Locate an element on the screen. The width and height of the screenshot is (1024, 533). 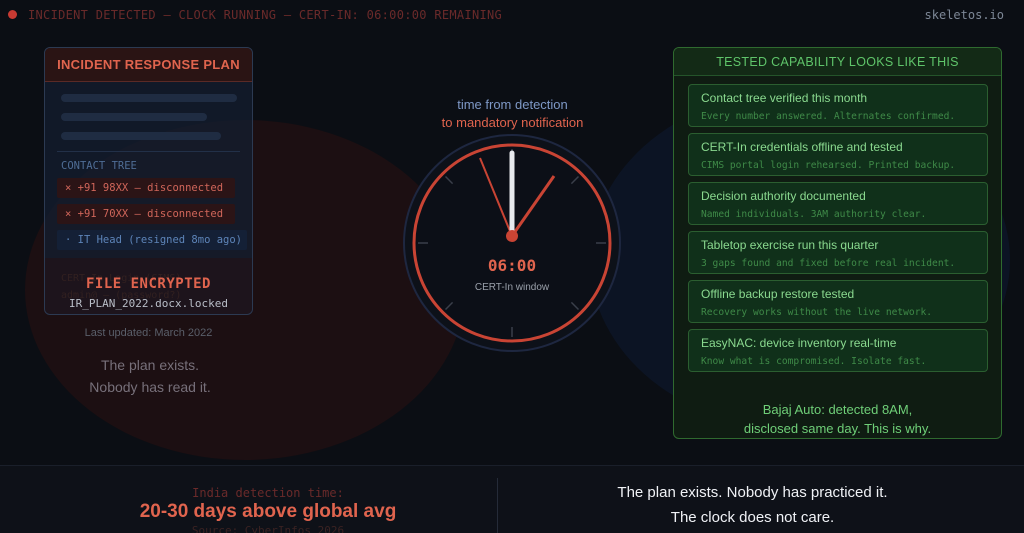
recording-dot-icon is located at coordinates (12, 14).